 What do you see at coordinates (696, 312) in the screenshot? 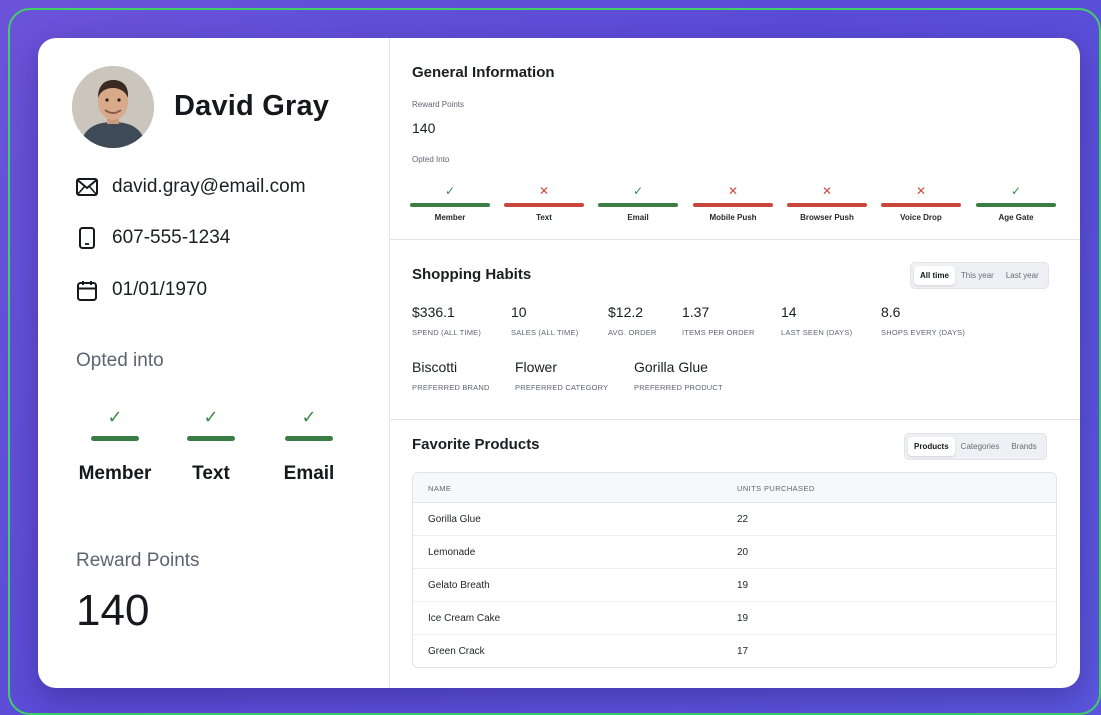
I see `stat-value: 1.37` at bounding box center [696, 312].